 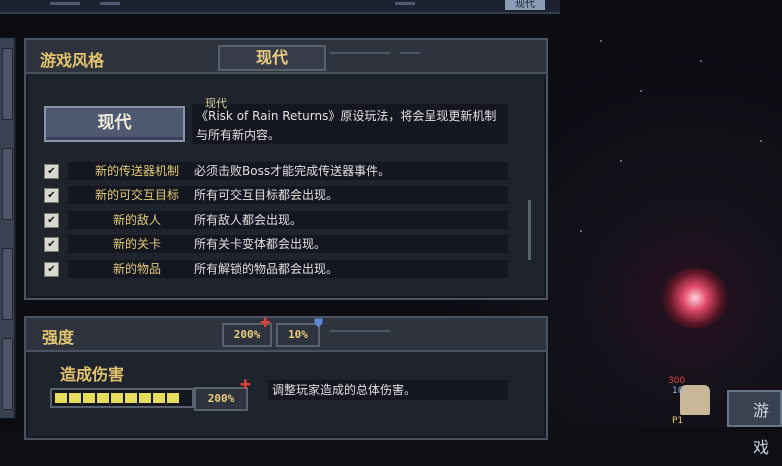 I want to click on hud-value-b: 10, so click(x=678, y=391).